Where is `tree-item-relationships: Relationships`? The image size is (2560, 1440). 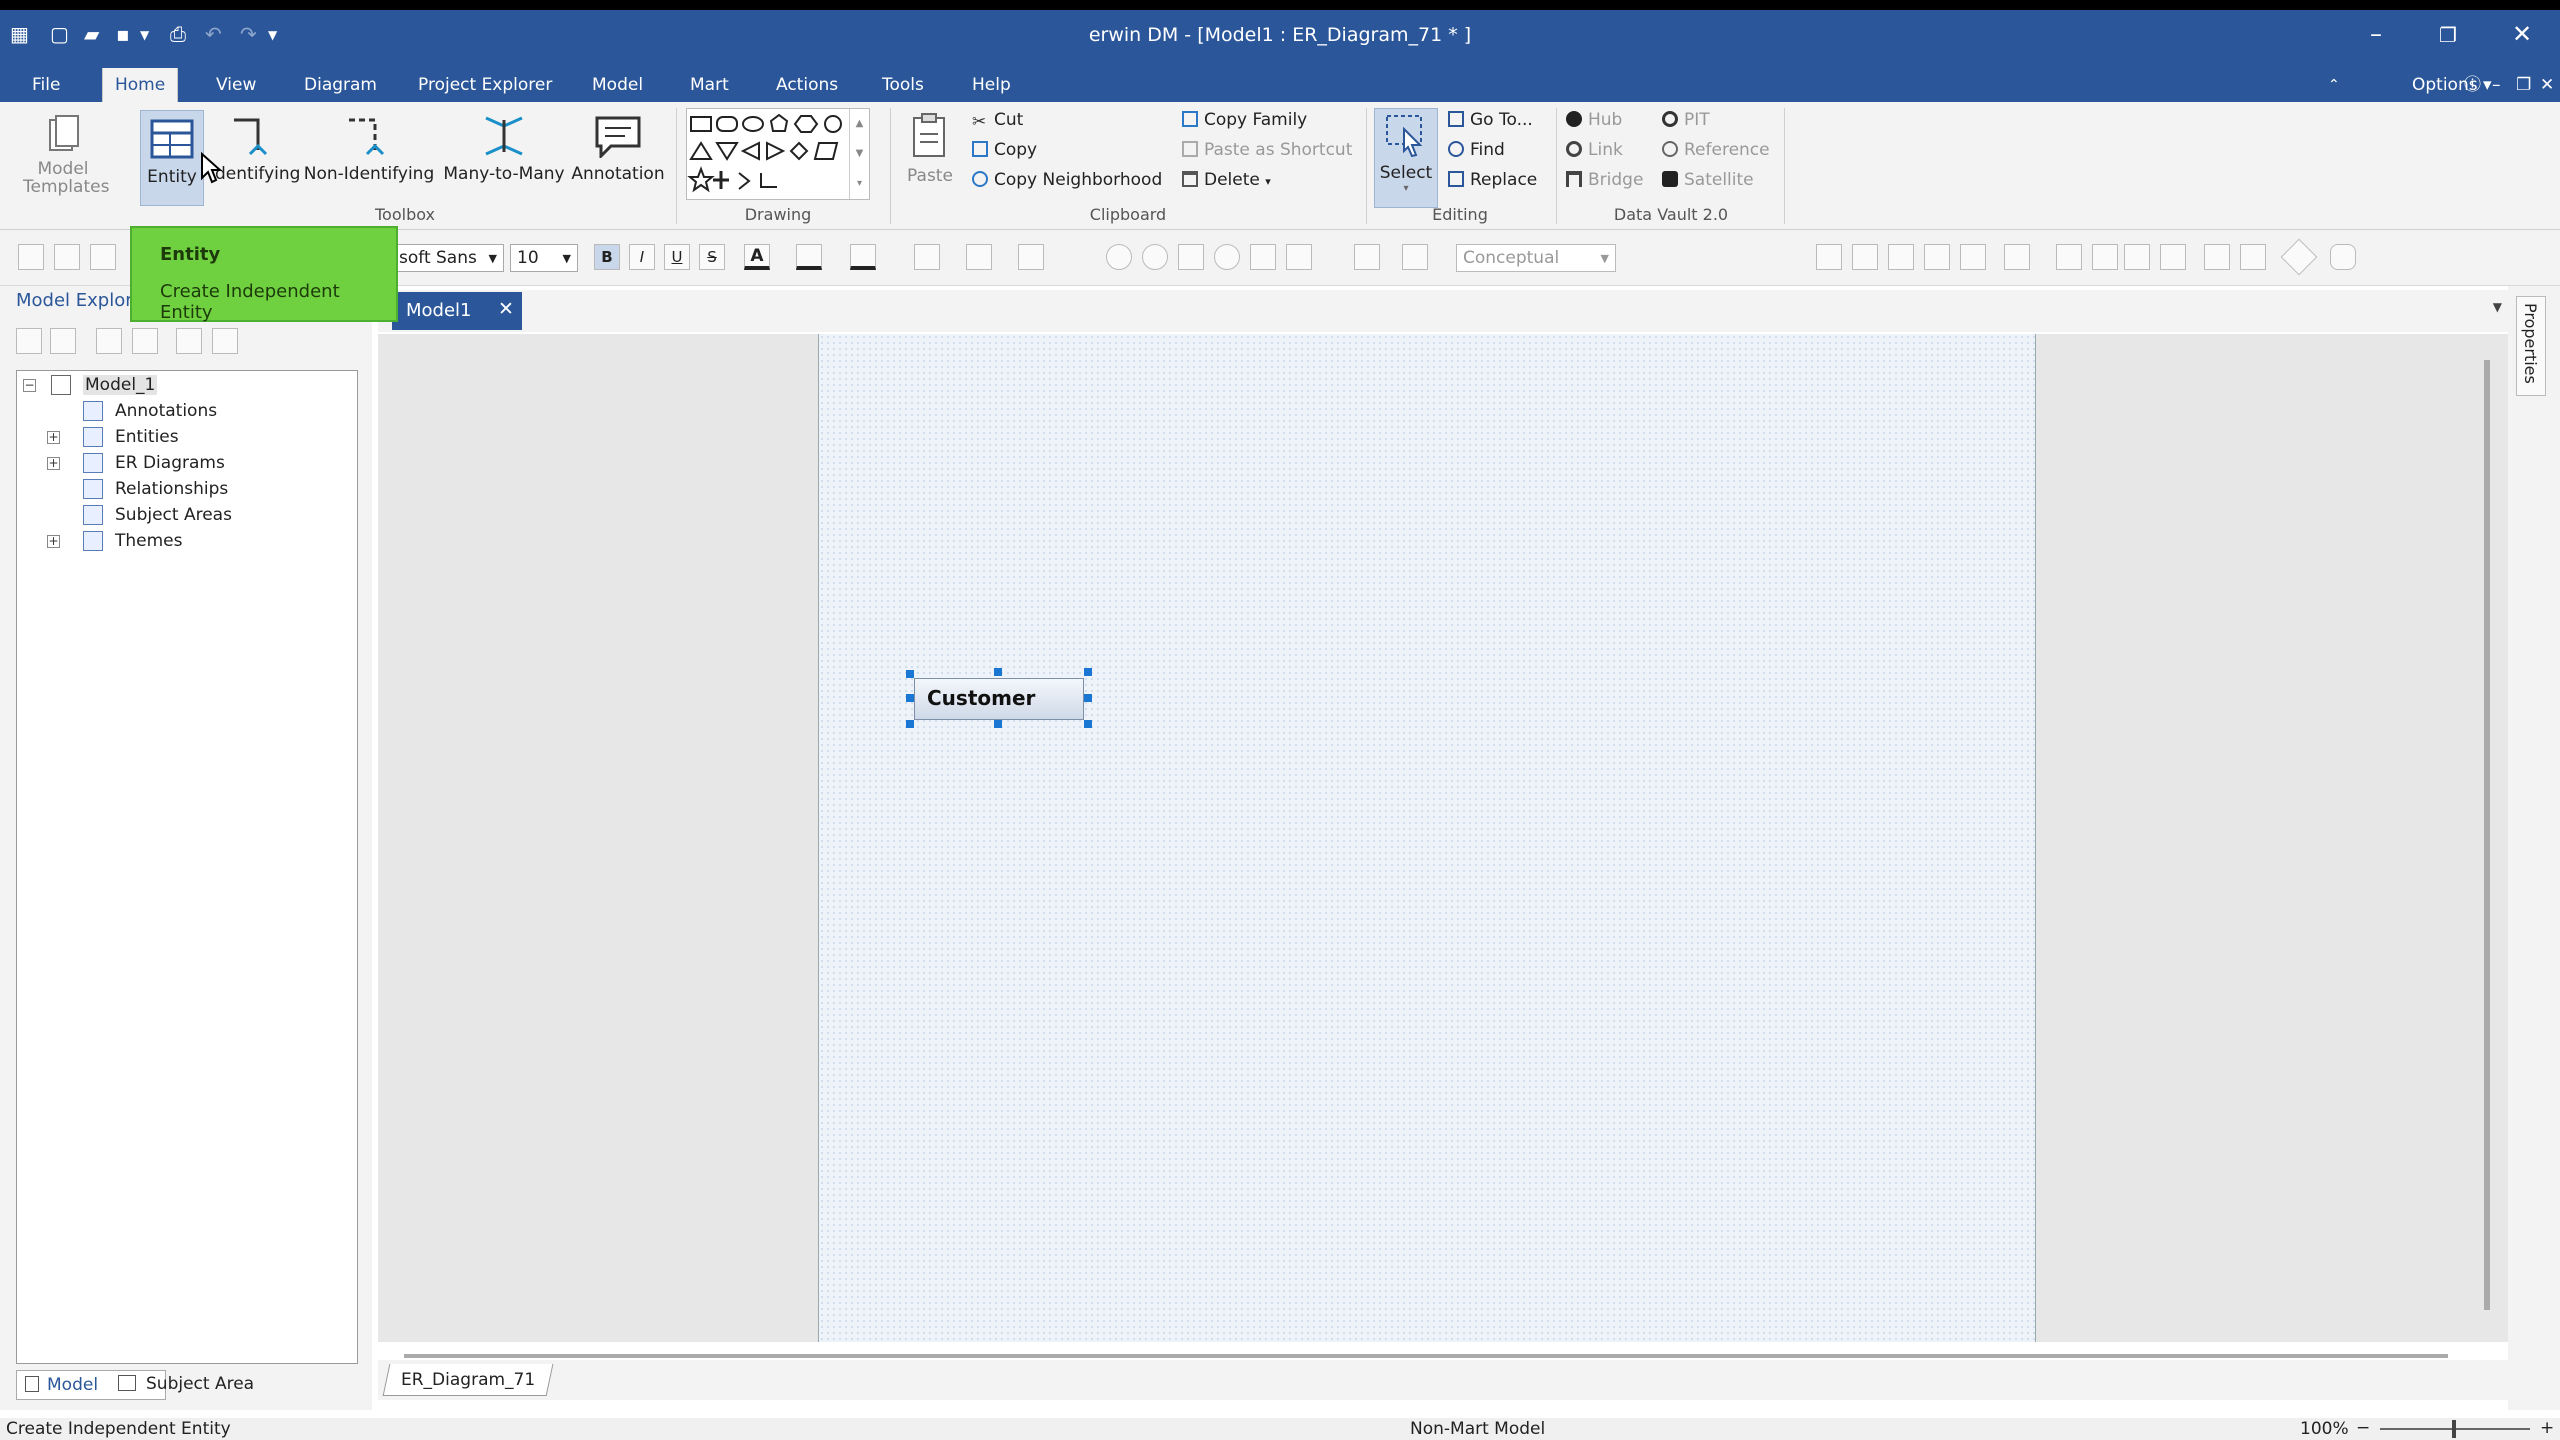 tree-item-relationships: Relationships is located at coordinates (171, 489).